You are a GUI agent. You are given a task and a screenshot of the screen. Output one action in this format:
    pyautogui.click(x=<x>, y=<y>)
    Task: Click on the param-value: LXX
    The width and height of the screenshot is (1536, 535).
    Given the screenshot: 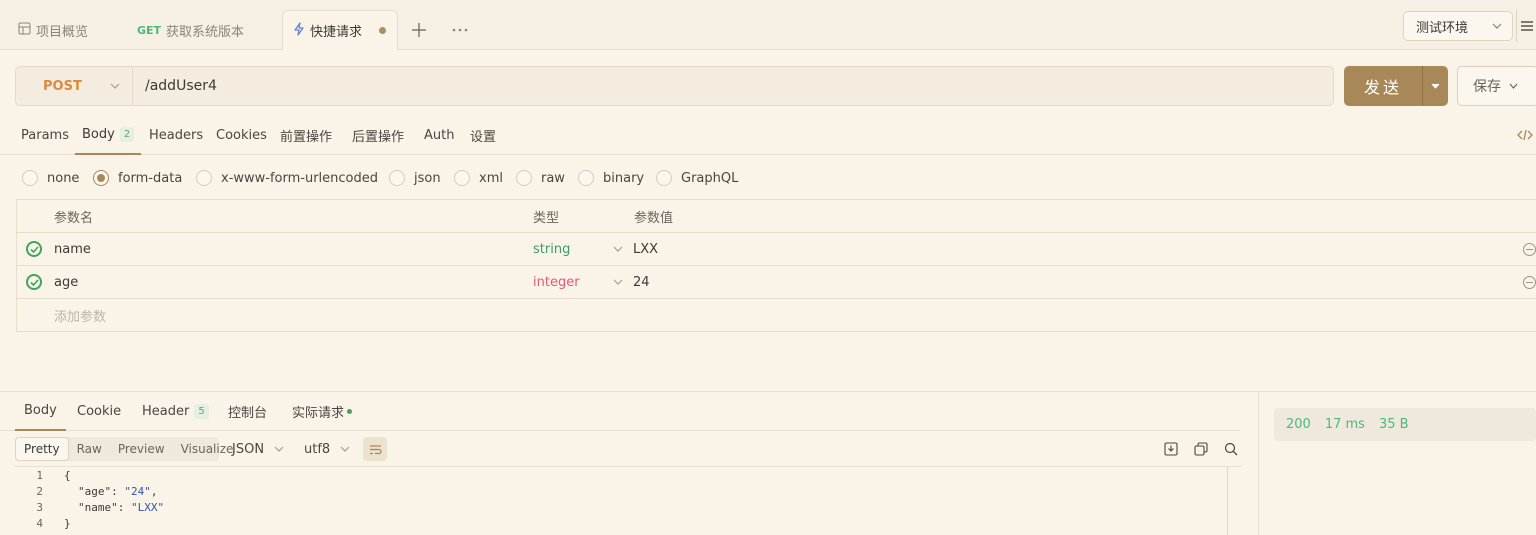 What is the action you would take?
    pyautogui.click(x=645, y=249)
    